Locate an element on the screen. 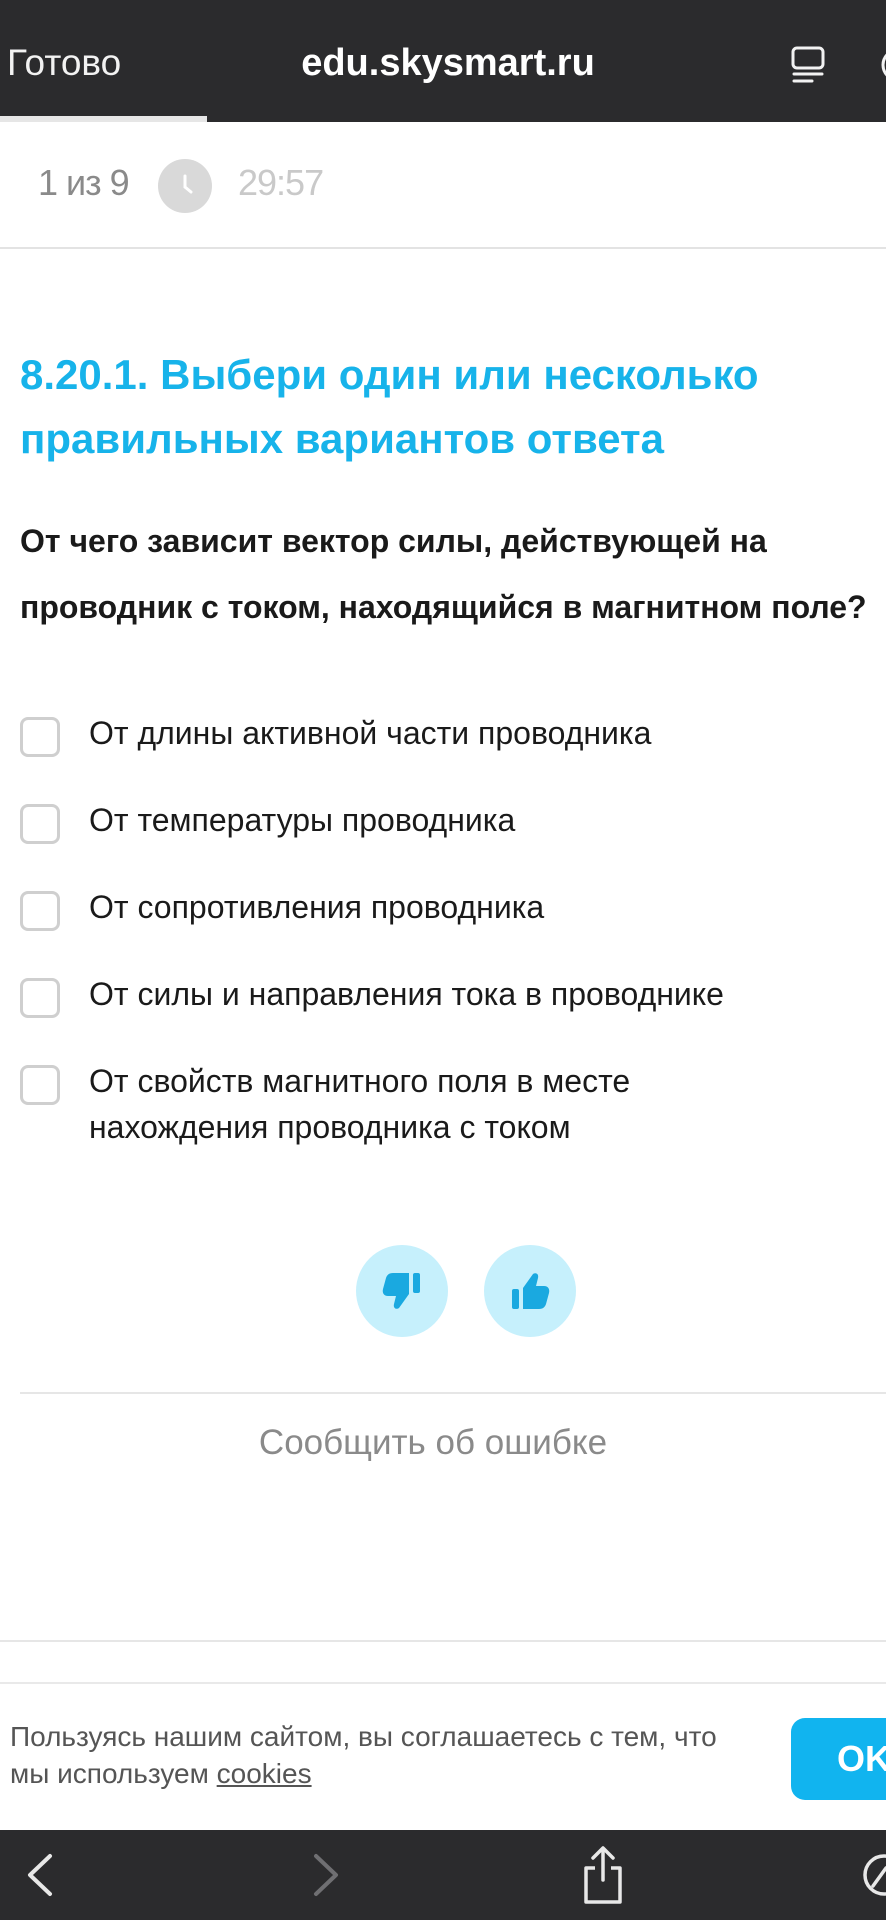  thumbs-down-icon is located at coordinates (401, 1291).